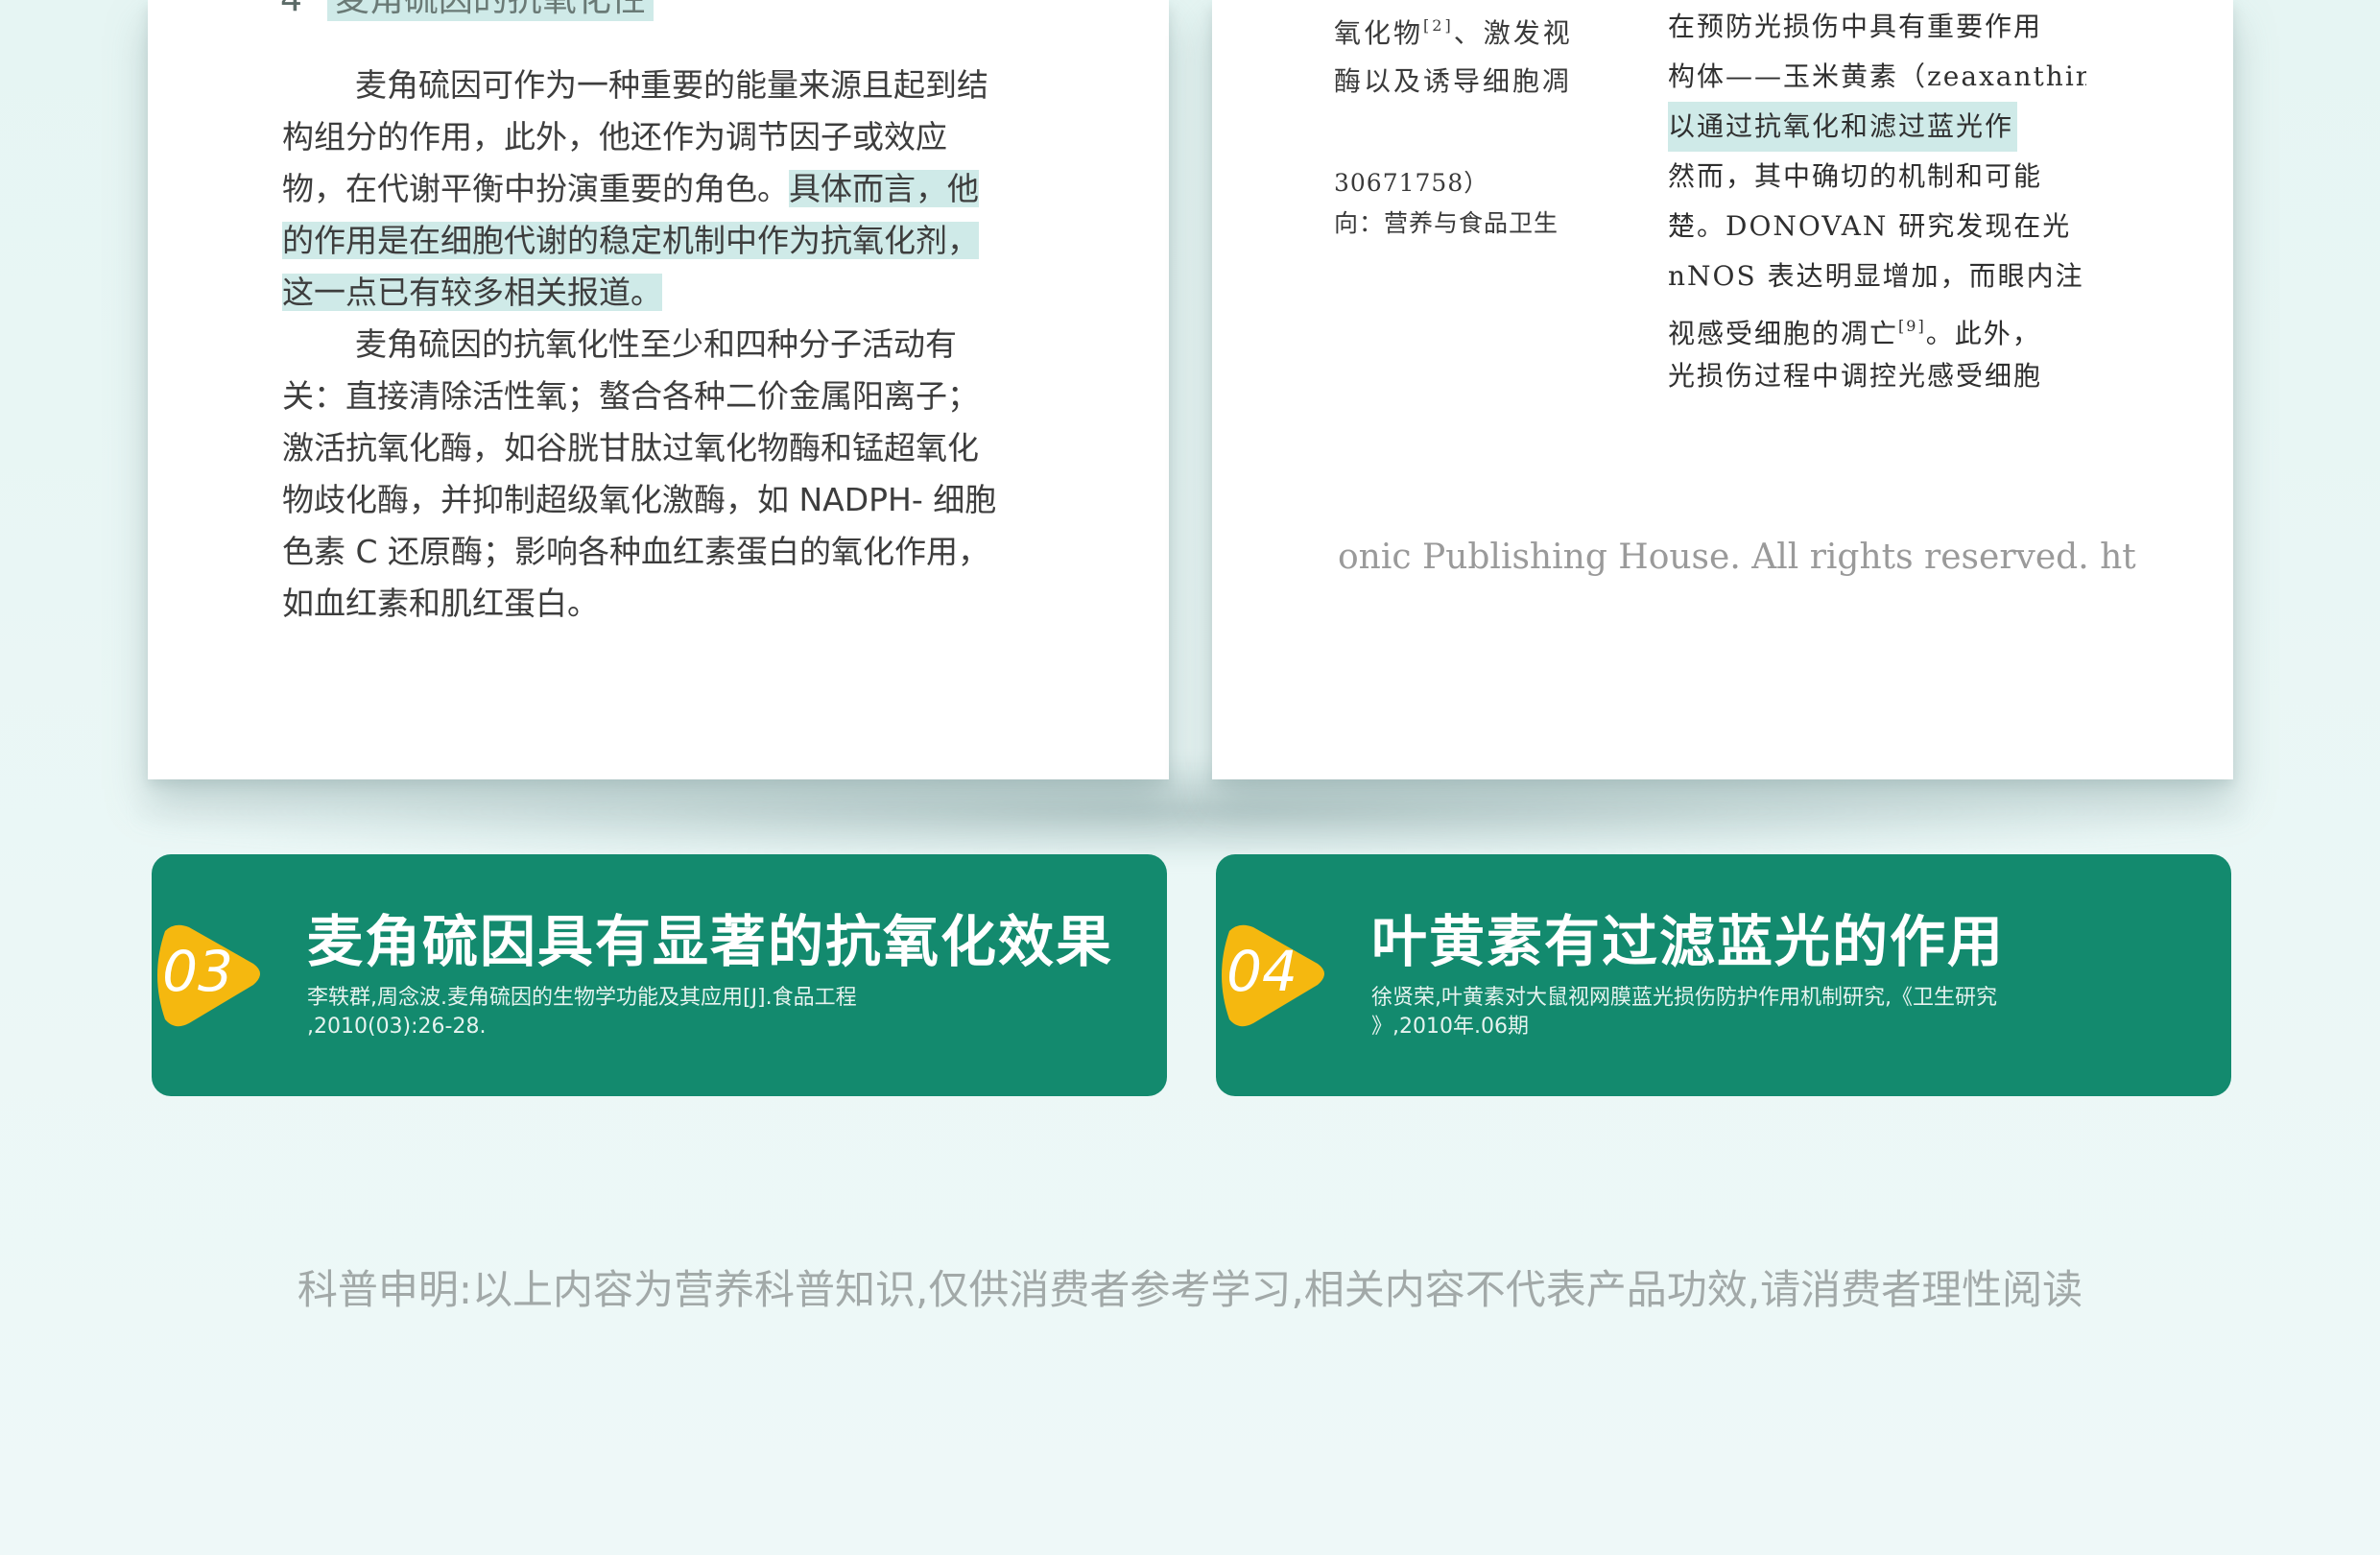 The width and height of the screenshot is (2380, 1555). Describe the element at coordinates (1438, 26) in the screenshot. I see `citation-mark: [2]` at that location.